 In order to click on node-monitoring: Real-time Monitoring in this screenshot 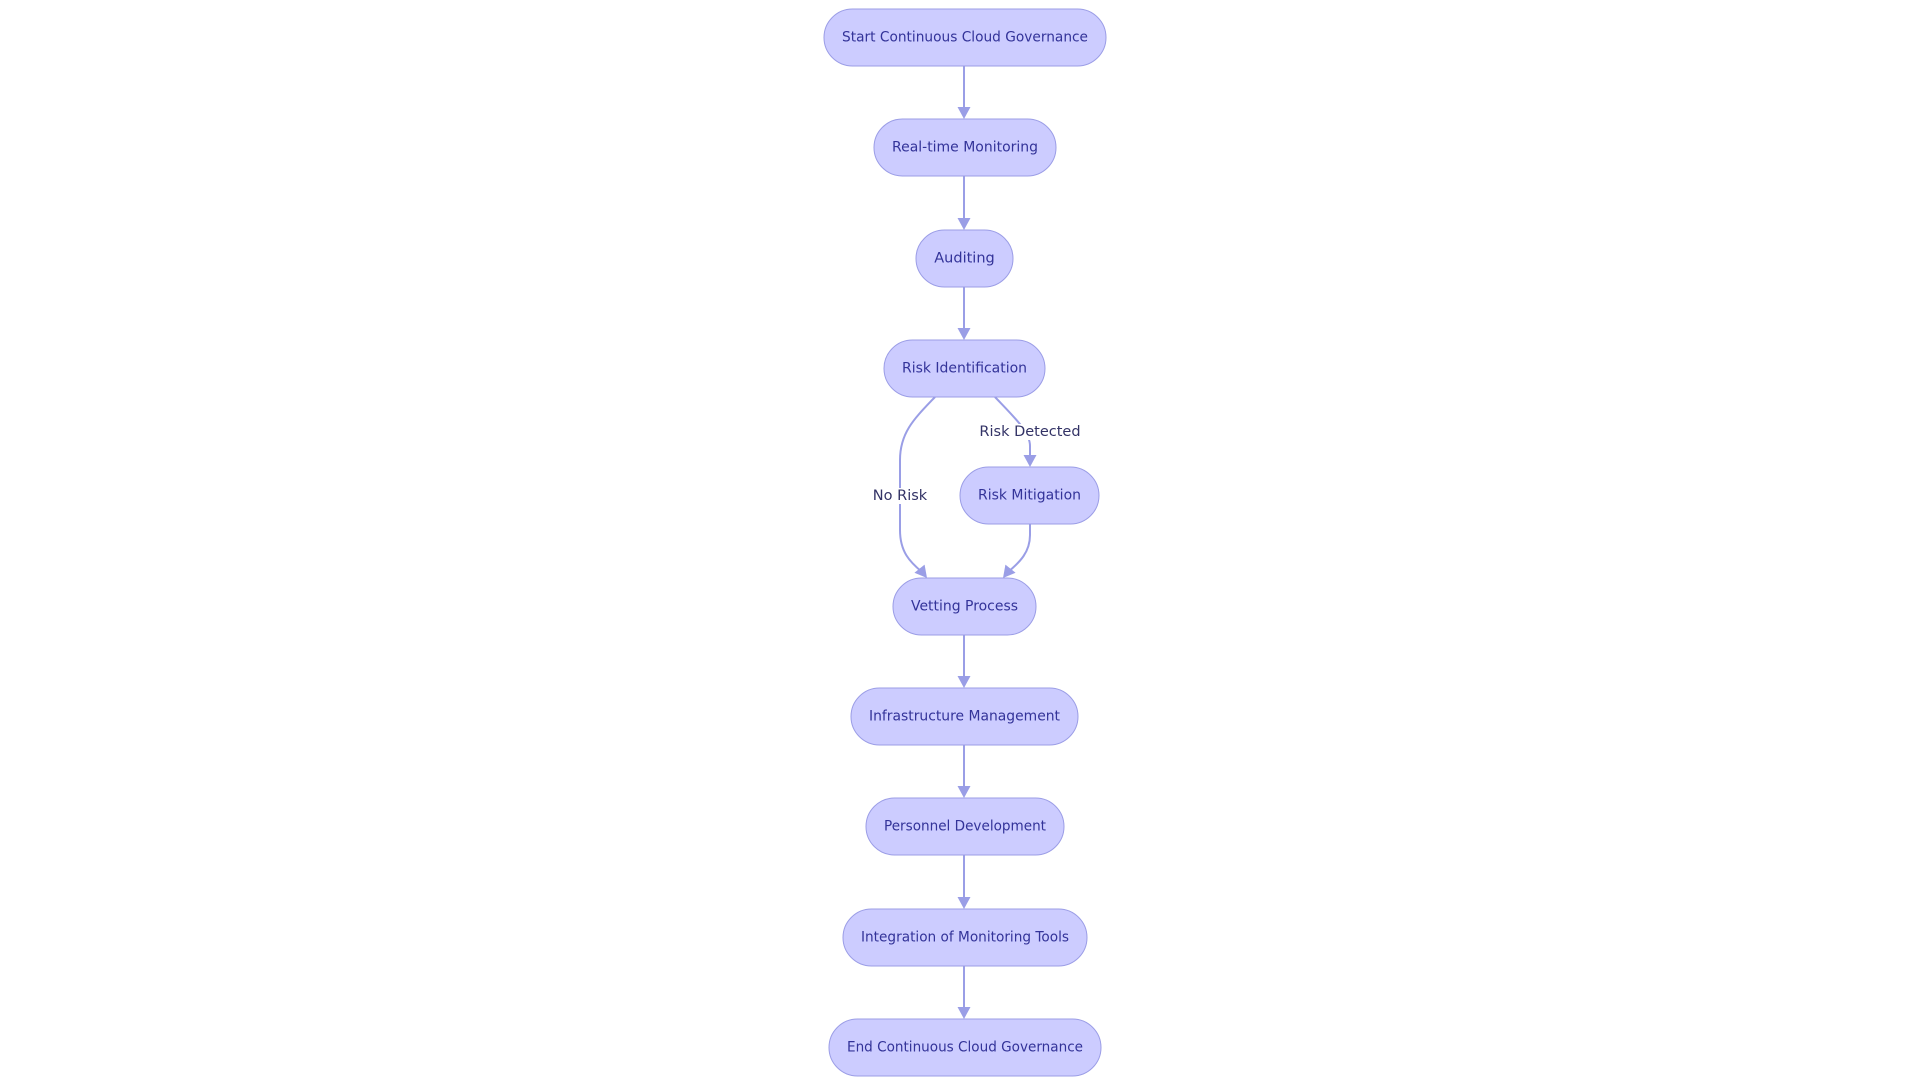, I will do `click(965, 147)`.